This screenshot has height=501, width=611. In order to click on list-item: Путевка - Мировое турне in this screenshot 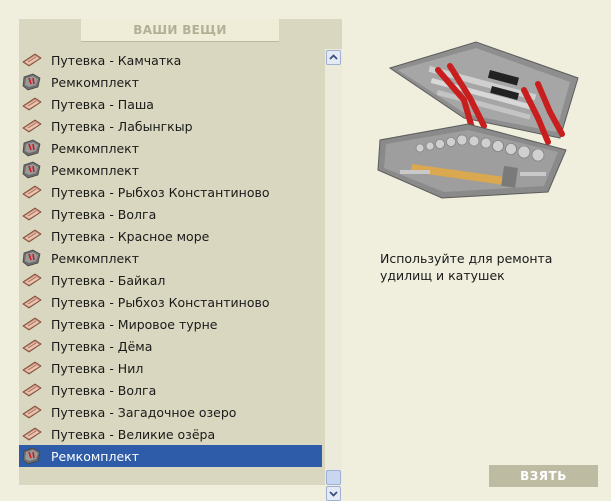, I will do `click(170, 324)`.